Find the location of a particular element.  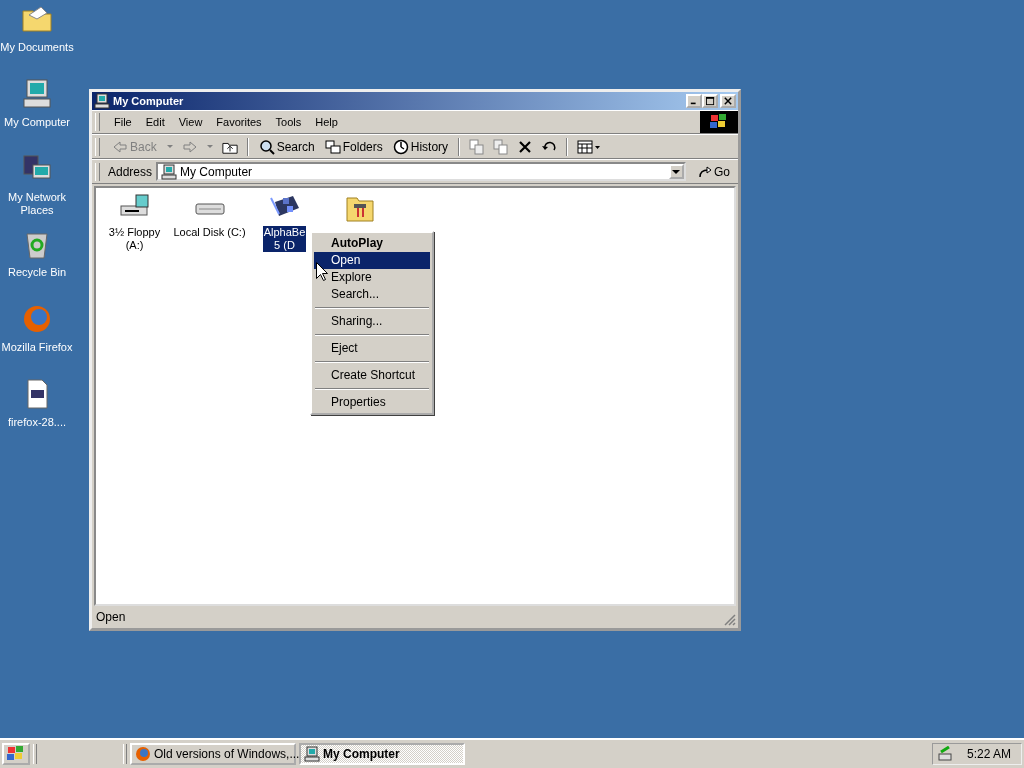

window-title: My Computer is located at coordinates (149, 101).